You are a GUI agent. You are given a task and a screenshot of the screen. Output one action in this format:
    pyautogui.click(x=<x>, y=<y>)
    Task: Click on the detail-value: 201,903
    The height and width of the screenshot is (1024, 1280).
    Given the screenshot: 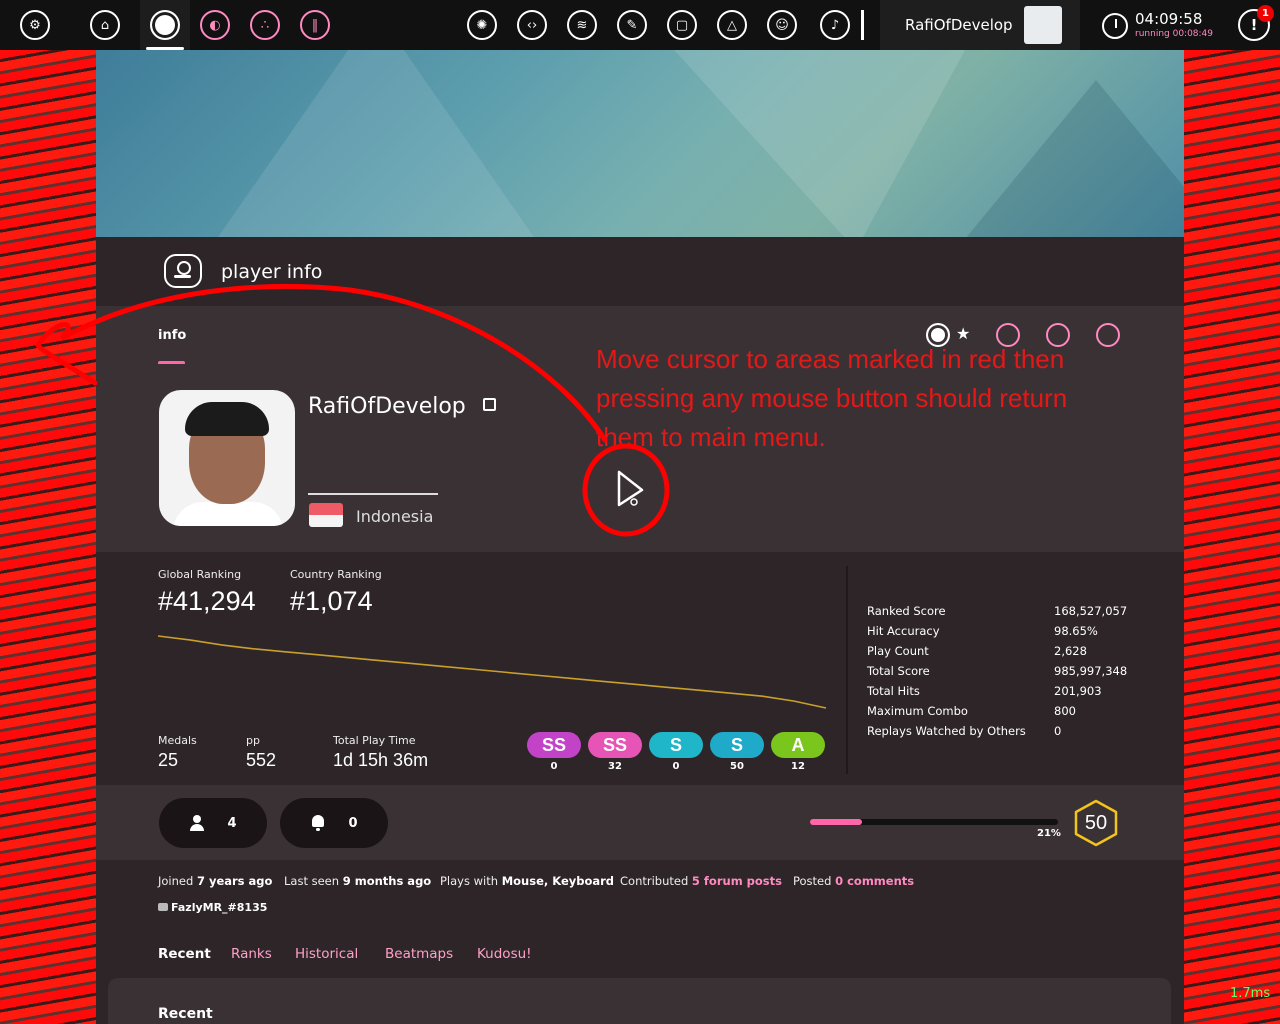 What is the action you would take?
    pyautogui.click(x=1078, y=691)
    